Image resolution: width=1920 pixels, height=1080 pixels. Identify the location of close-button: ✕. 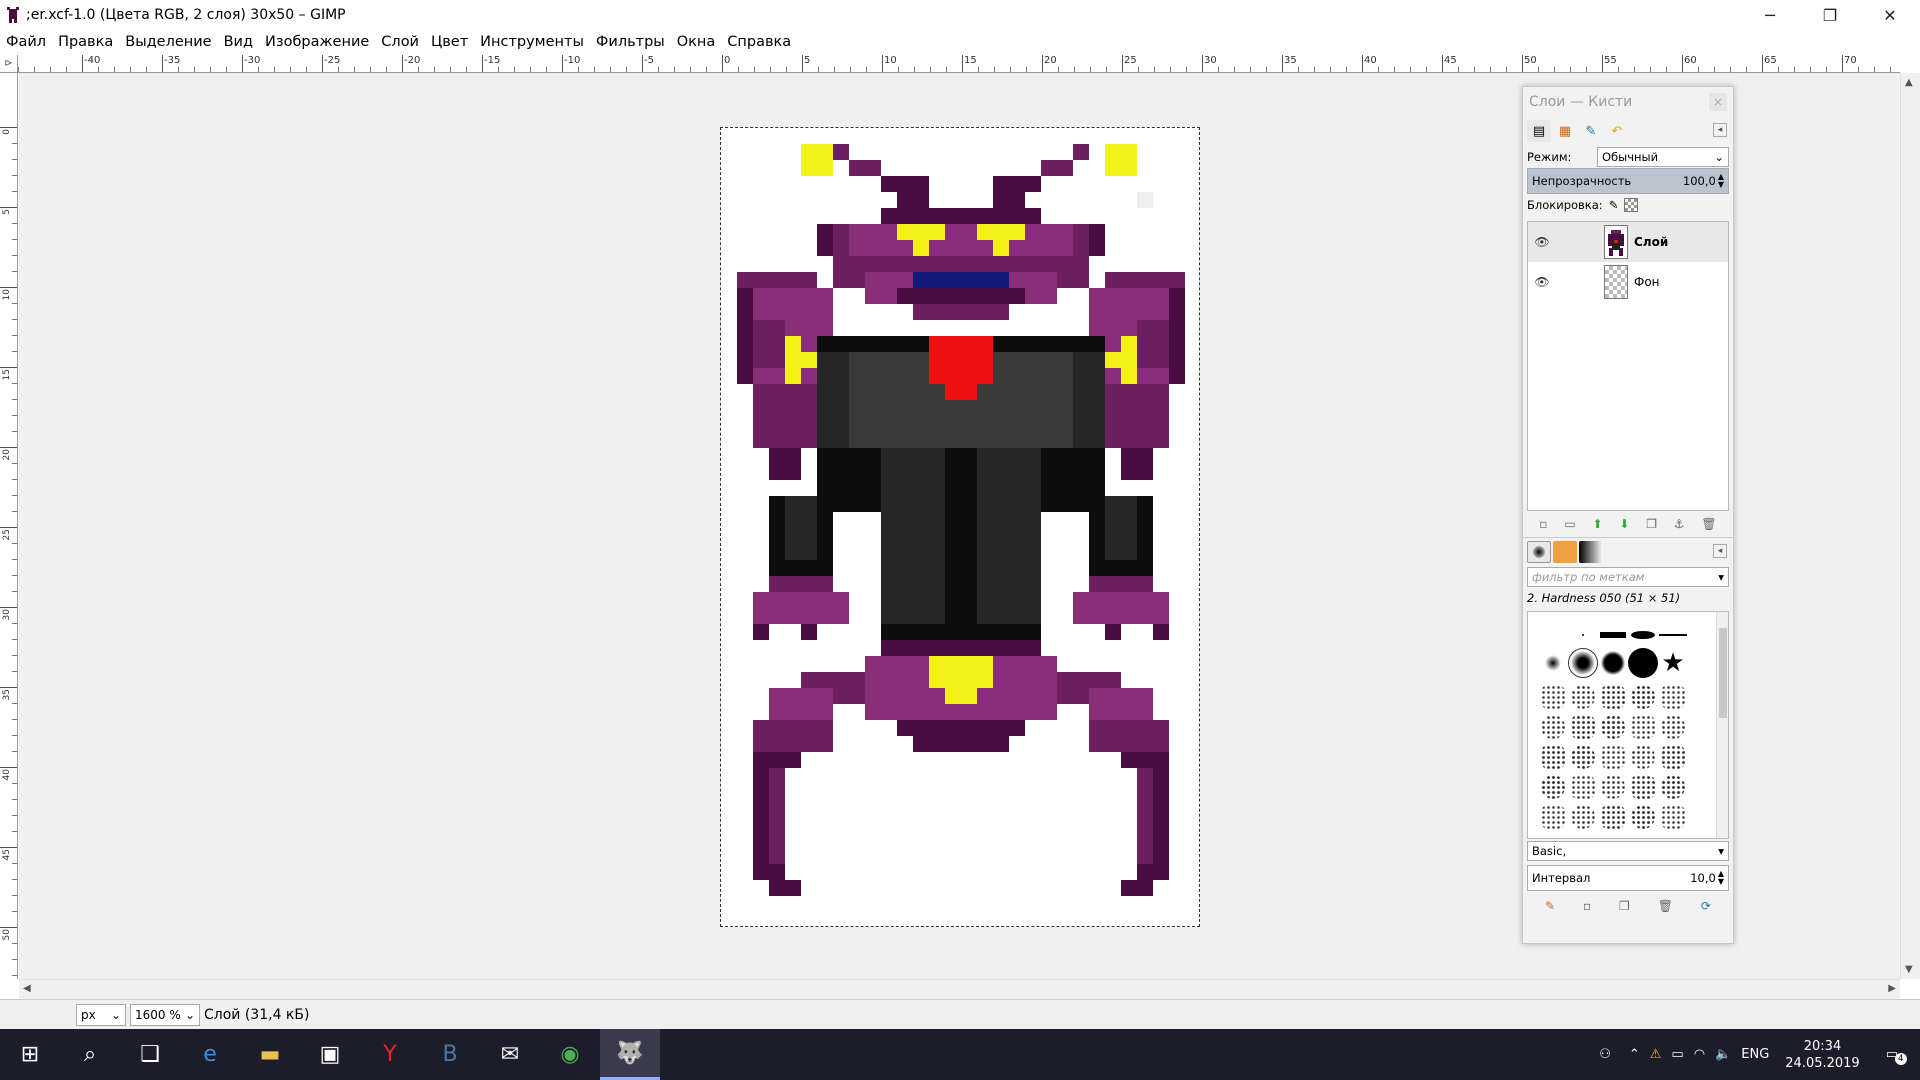
(1890, 15).